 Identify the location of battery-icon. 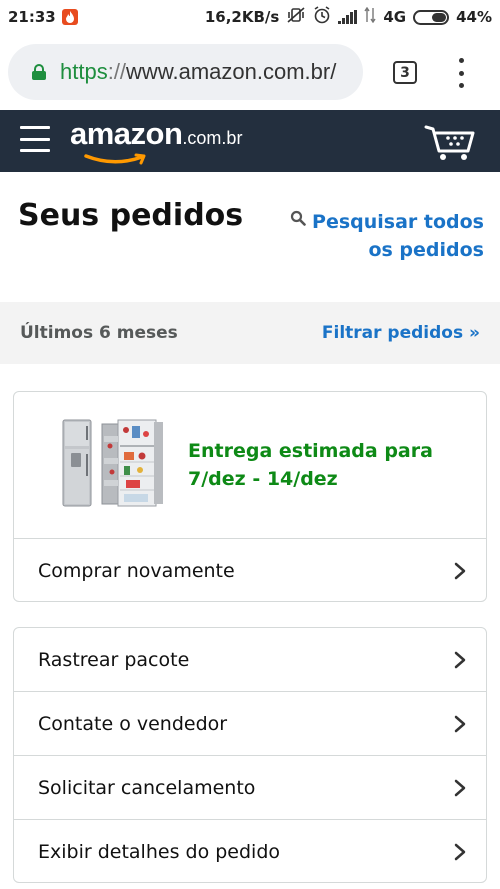
(431, 17).